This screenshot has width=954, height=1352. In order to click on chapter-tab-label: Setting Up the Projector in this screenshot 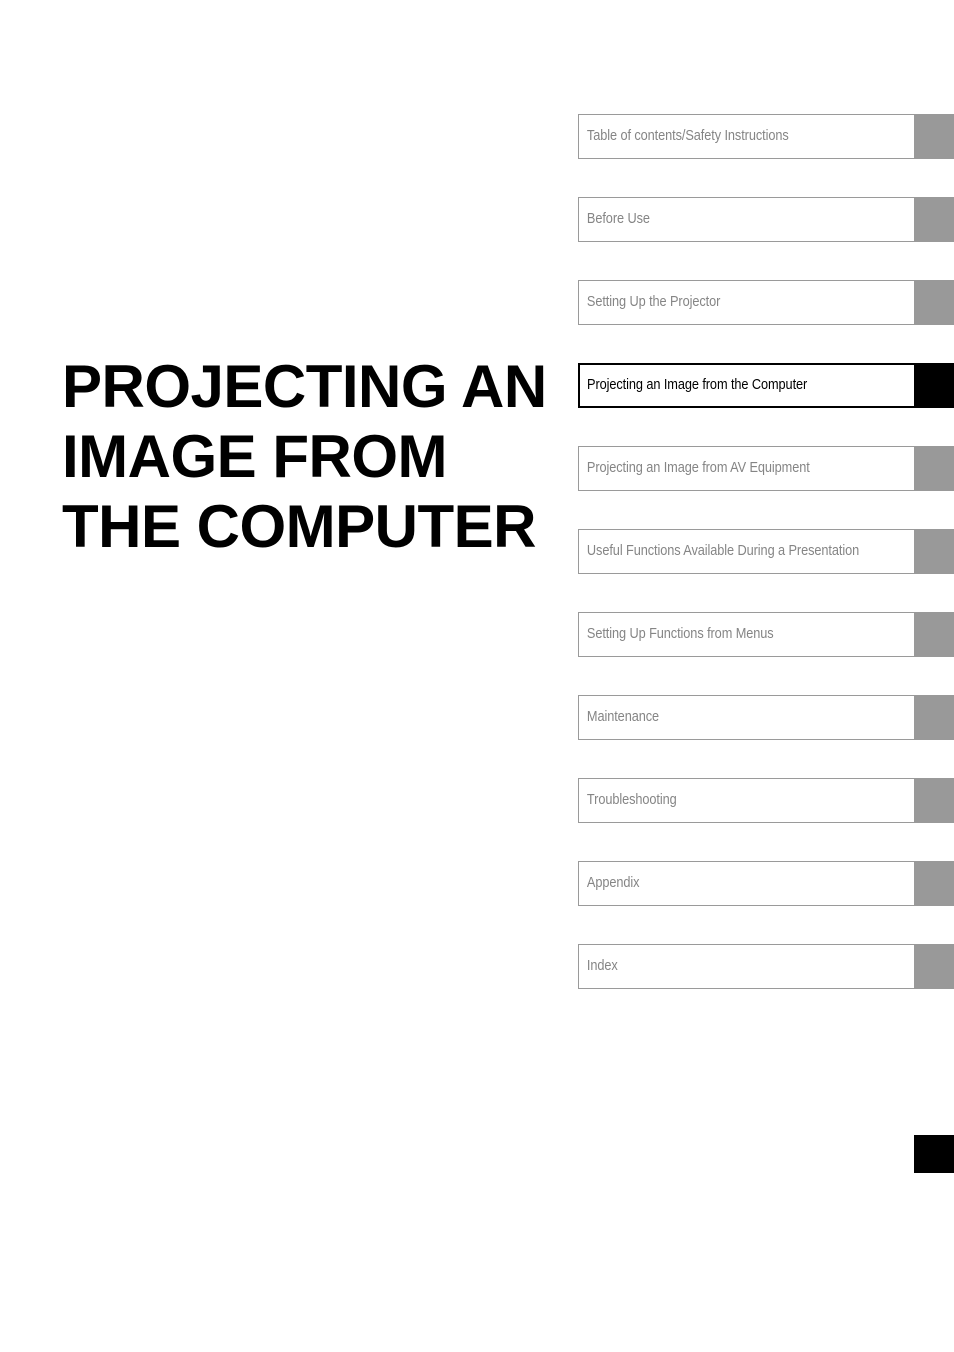, I will do `click(653, 302)`.